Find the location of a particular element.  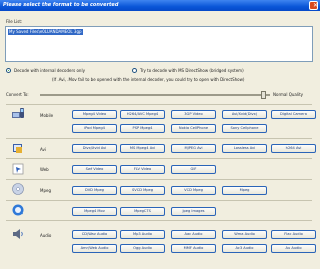

format-button-psp-mpeg4: PSP Mpeg4 is located at coordinates (142, 128).